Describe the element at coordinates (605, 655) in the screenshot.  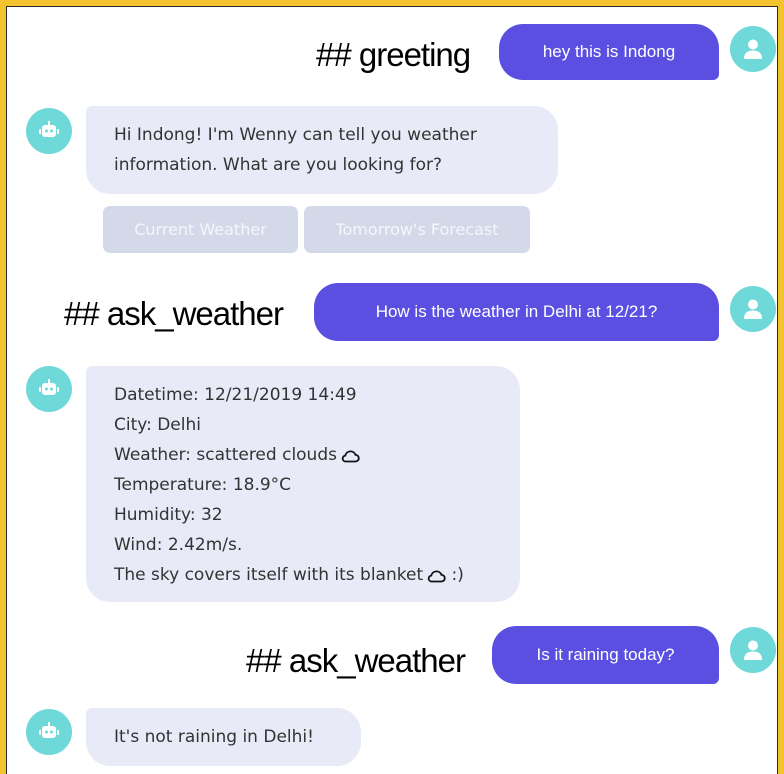
I see `user-message-bubble: Is it raining today?` at that location.